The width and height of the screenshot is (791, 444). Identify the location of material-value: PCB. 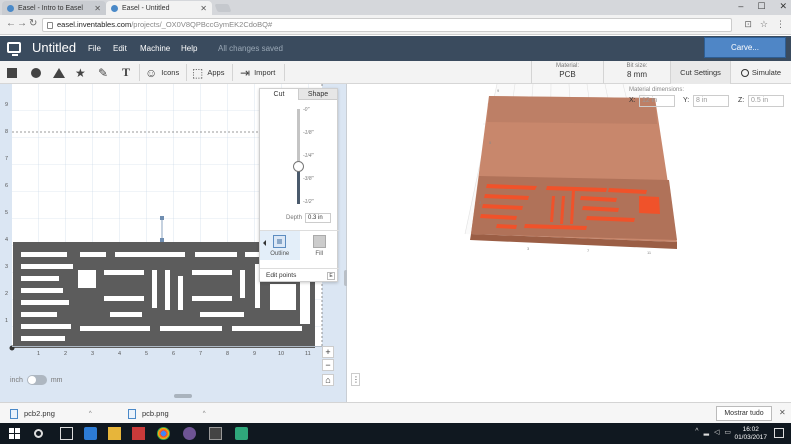
(567, 74).